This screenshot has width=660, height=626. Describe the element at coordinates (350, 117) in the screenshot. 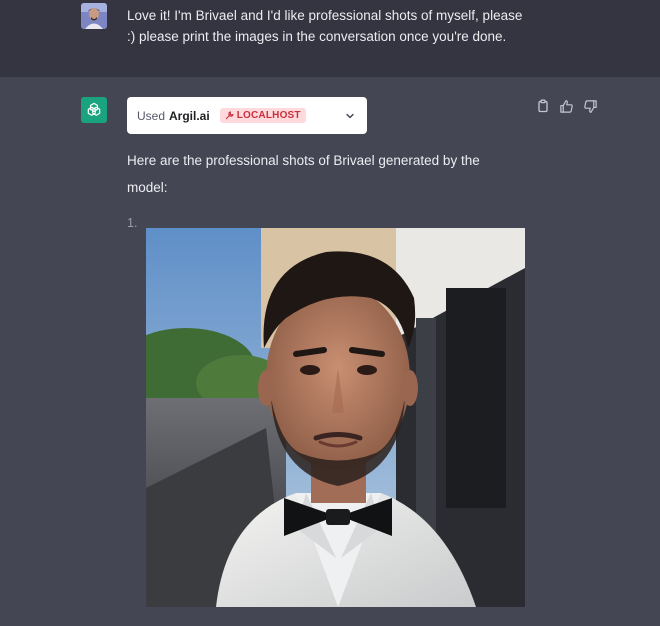

I see `chevron-down-icon` at that location.